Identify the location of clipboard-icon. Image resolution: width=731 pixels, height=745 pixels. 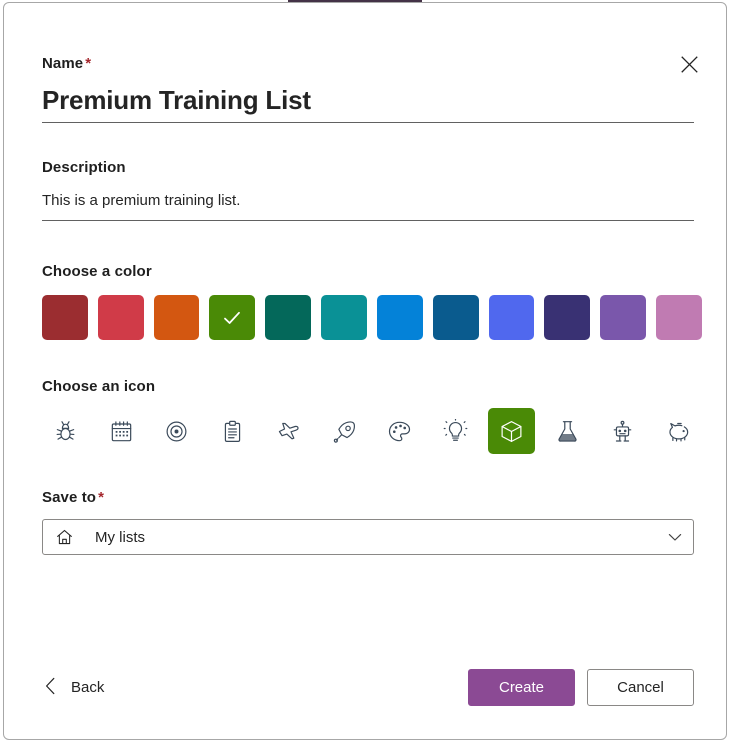
(232, 431).